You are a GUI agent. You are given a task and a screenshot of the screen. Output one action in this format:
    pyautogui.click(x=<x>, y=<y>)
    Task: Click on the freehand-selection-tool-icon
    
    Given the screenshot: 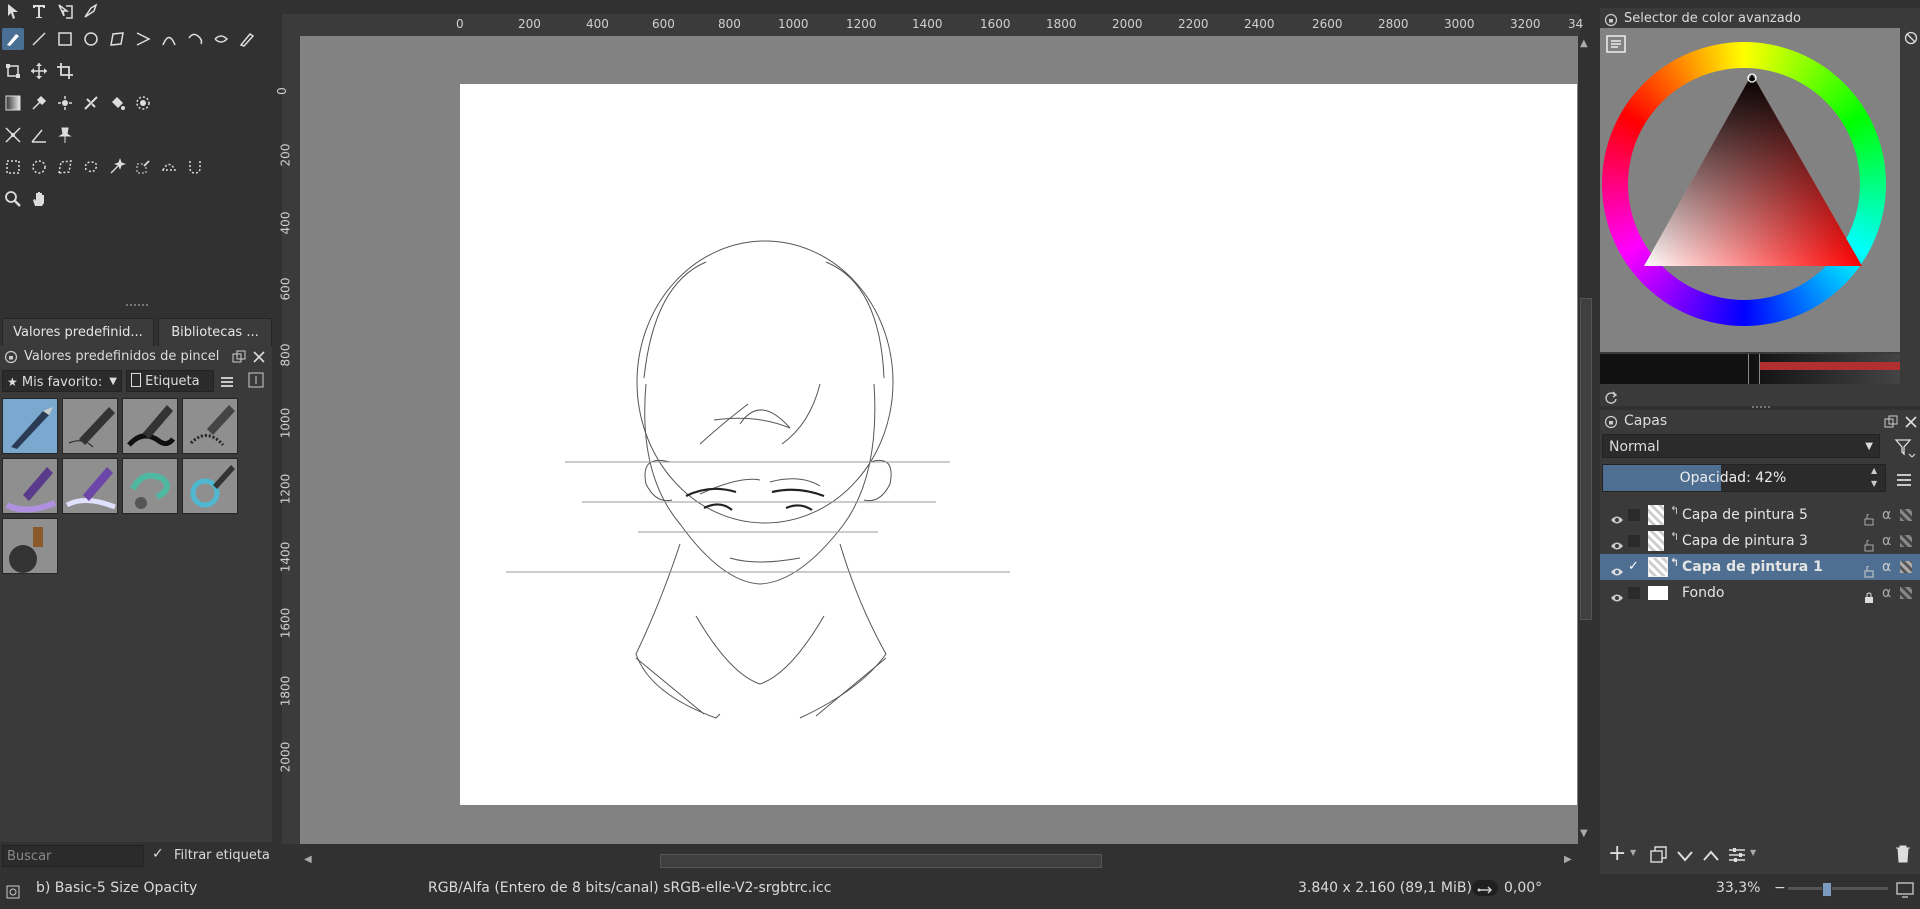 What is the action you would take?
    pyautogui.click(x=91, y=167)
    